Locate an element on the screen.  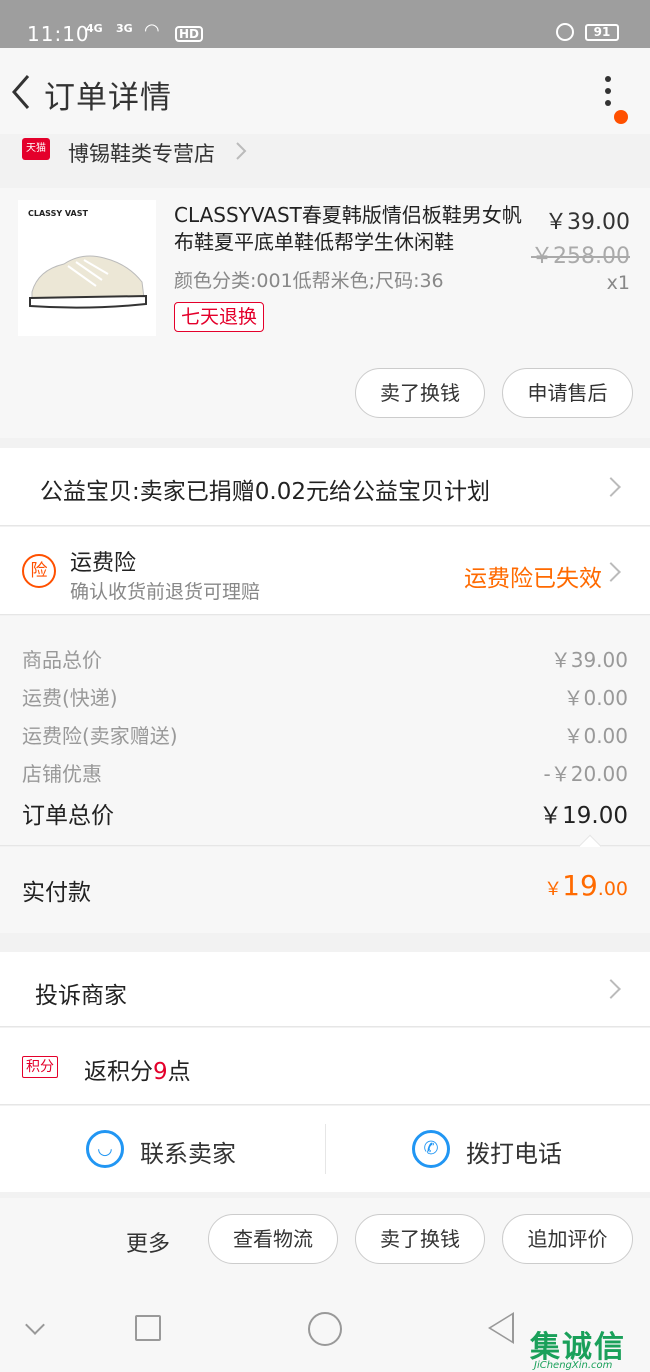
points-prefix: 返积分 is located at coordinates (118, 1072).